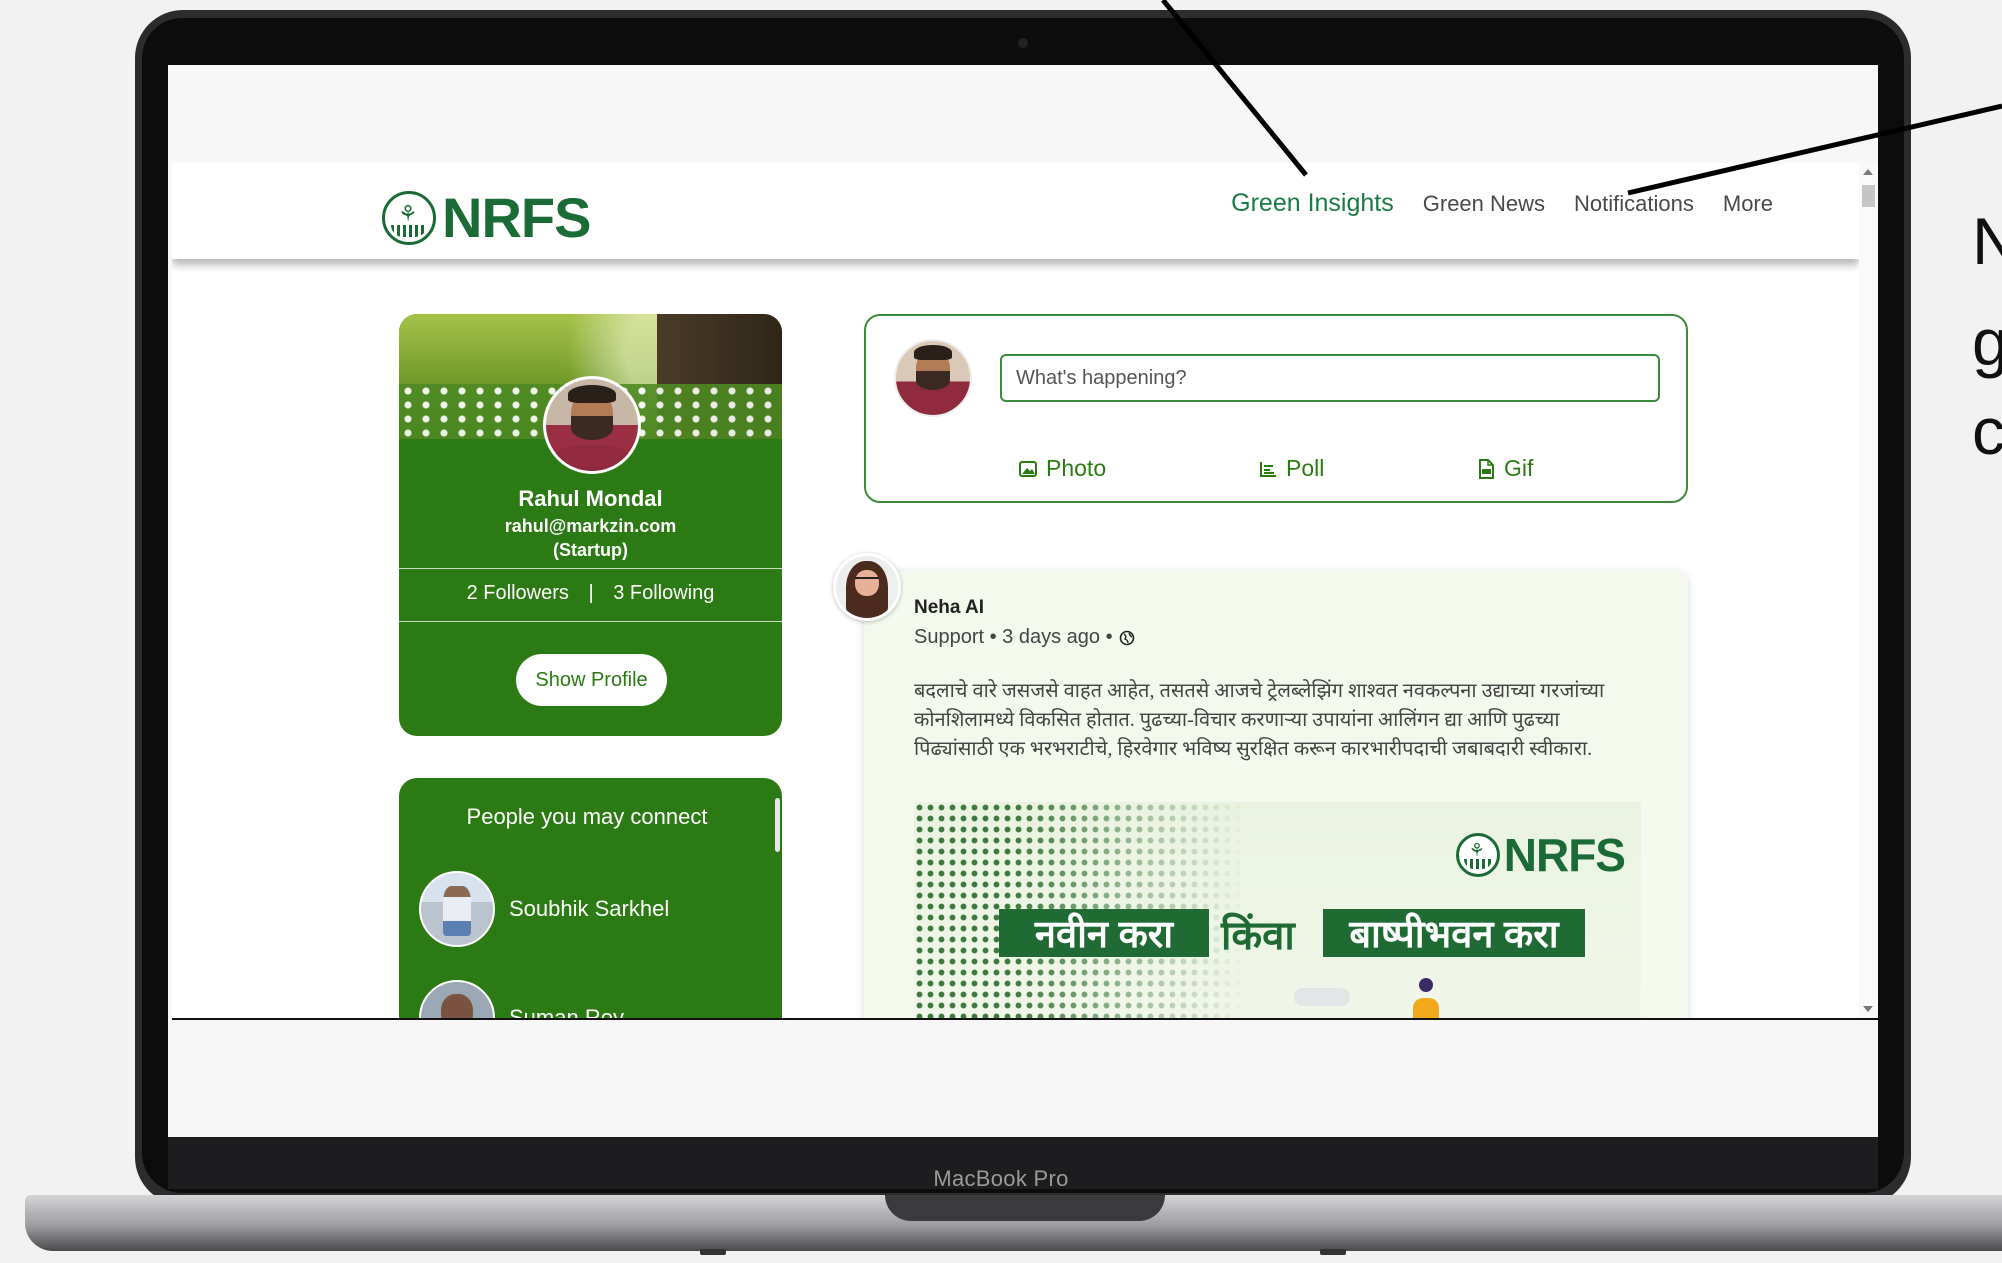 The image size is (2002, 1263). I want to click on callout-text-line: c, so click(1987, 431).